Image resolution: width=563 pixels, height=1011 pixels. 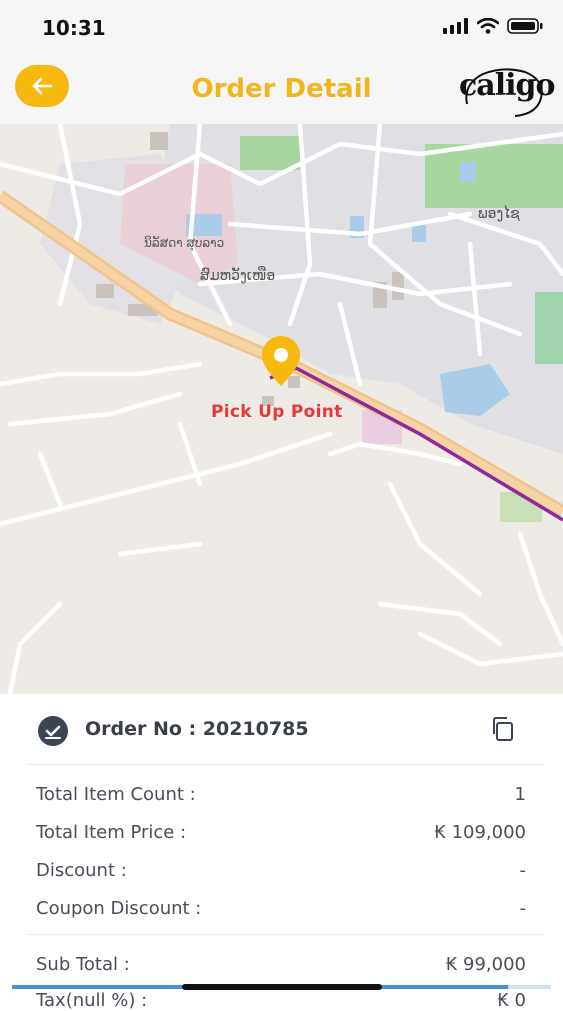 What do you see at coordinates (488, 26) in the screenshot?
I see `wifi-icon` at bounding box center [488, 26].